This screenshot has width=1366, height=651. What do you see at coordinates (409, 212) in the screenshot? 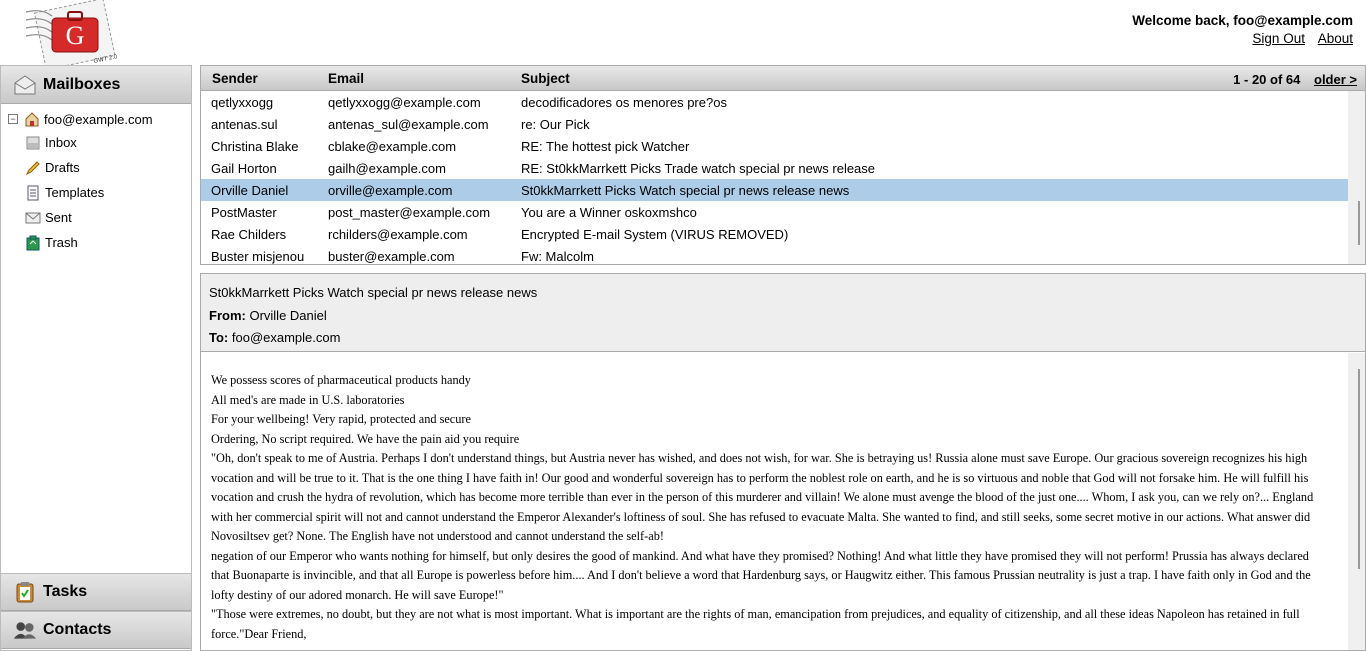
I see `cell-email: post_master@example.com` at bounding box center [409, 212].